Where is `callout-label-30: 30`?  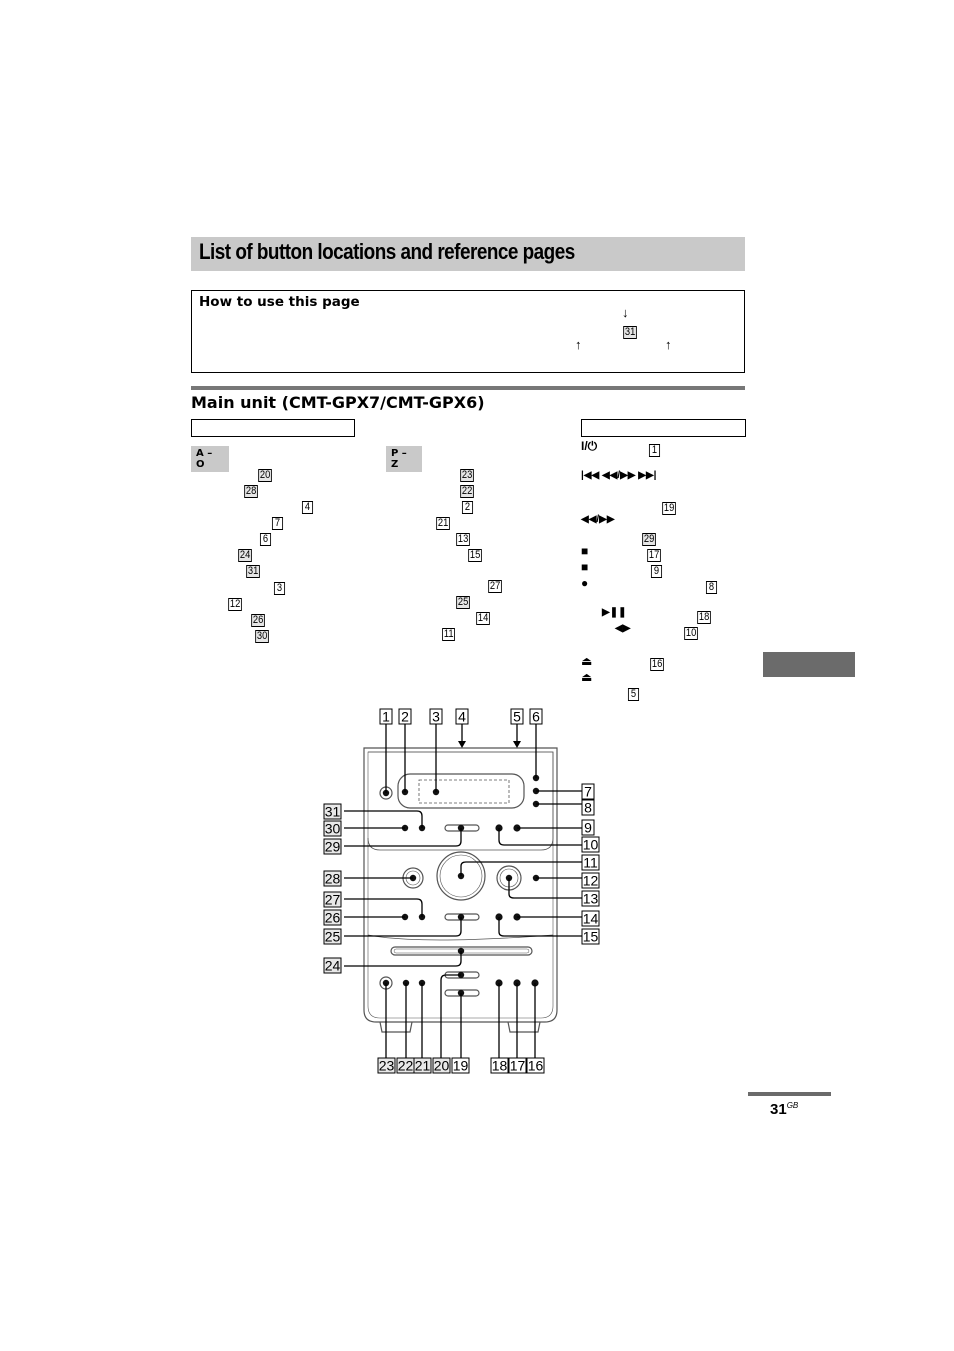 callout-label-30: 30 is located at coordinates (333, 829).